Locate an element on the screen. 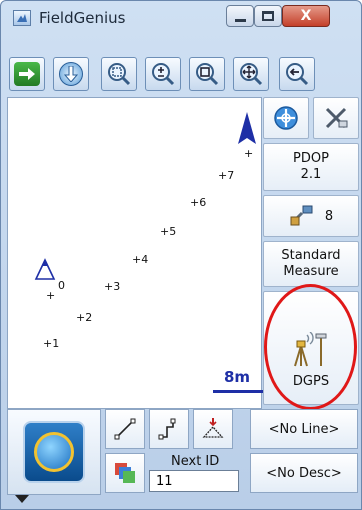 This screenshot has width=362, height=510. stake-point-button is located at coordinates (213, 429).